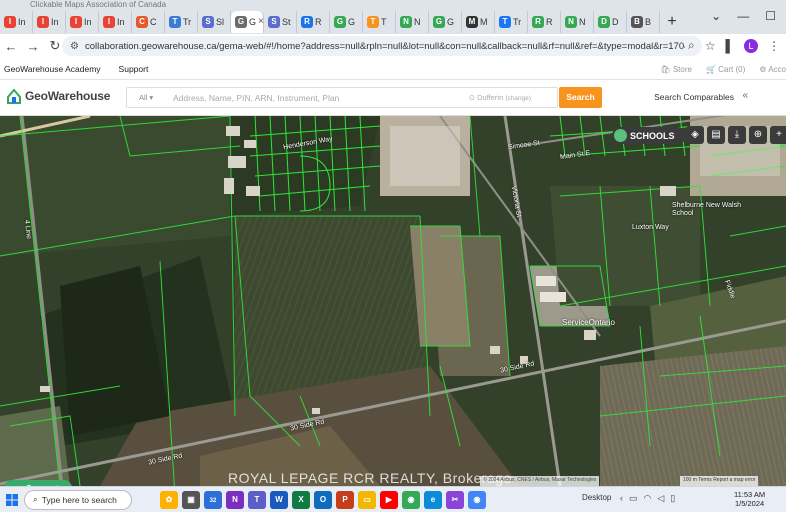  Describe the element at coordinates (74, 46) in the screenshot. I see `site-info-icon: ⚙` at that location.